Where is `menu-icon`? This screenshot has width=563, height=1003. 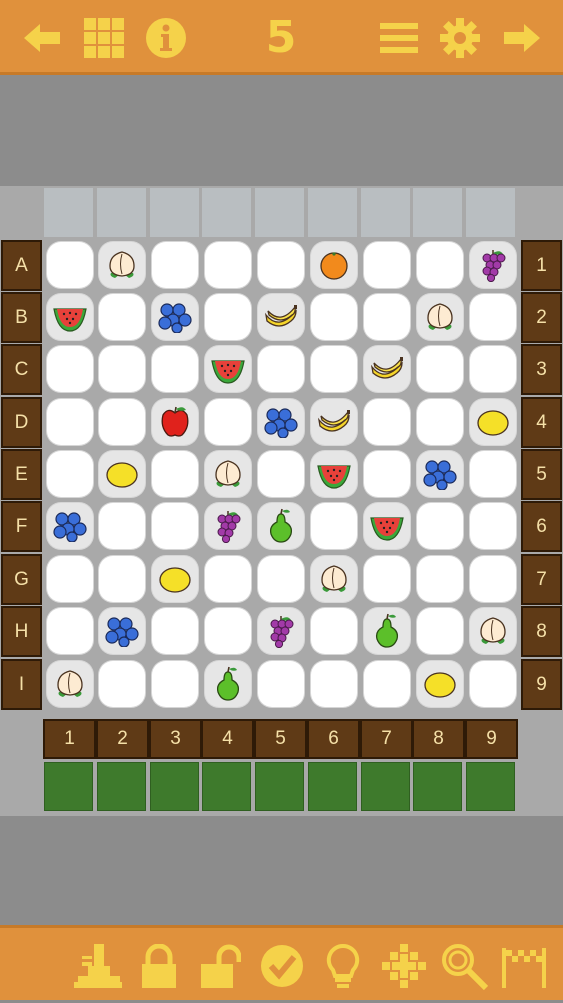 menu-icon is located at coordinates (399, 37).